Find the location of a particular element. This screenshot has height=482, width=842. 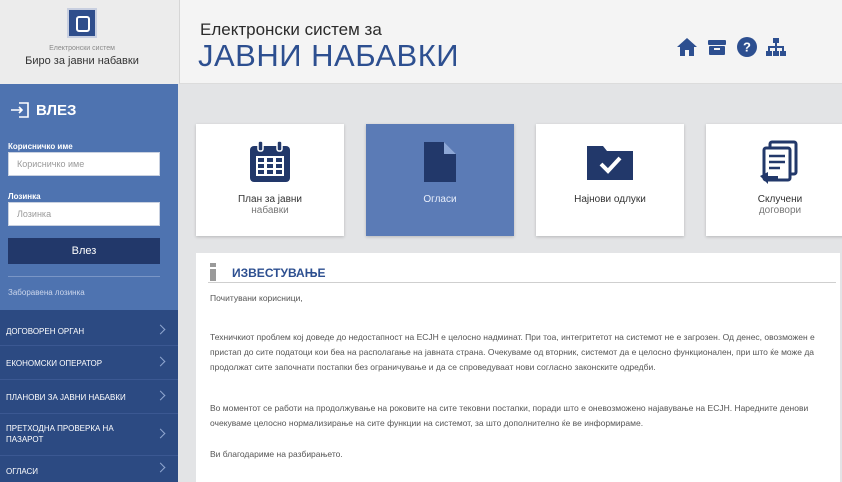

nav-item-label: ЕКОНОМСКИ ОПЕРАТОР is located at coordinates (54, 363).